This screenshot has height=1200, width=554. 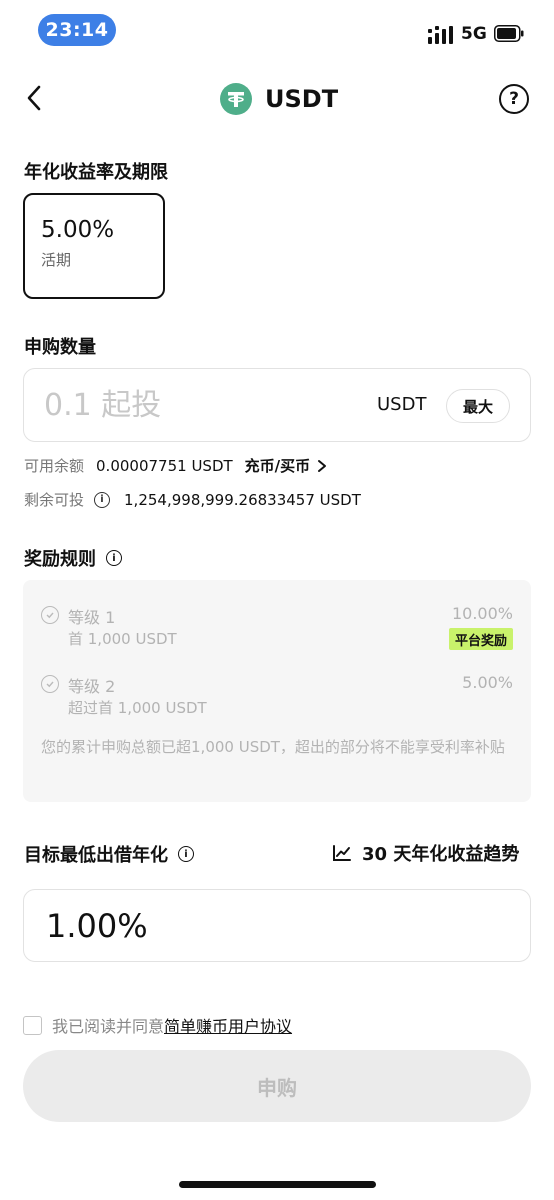 What do you see at coordinates (78, 230) in the screenshot?
I see `rate-value: 5.00%` at bounding box center [78, 230].